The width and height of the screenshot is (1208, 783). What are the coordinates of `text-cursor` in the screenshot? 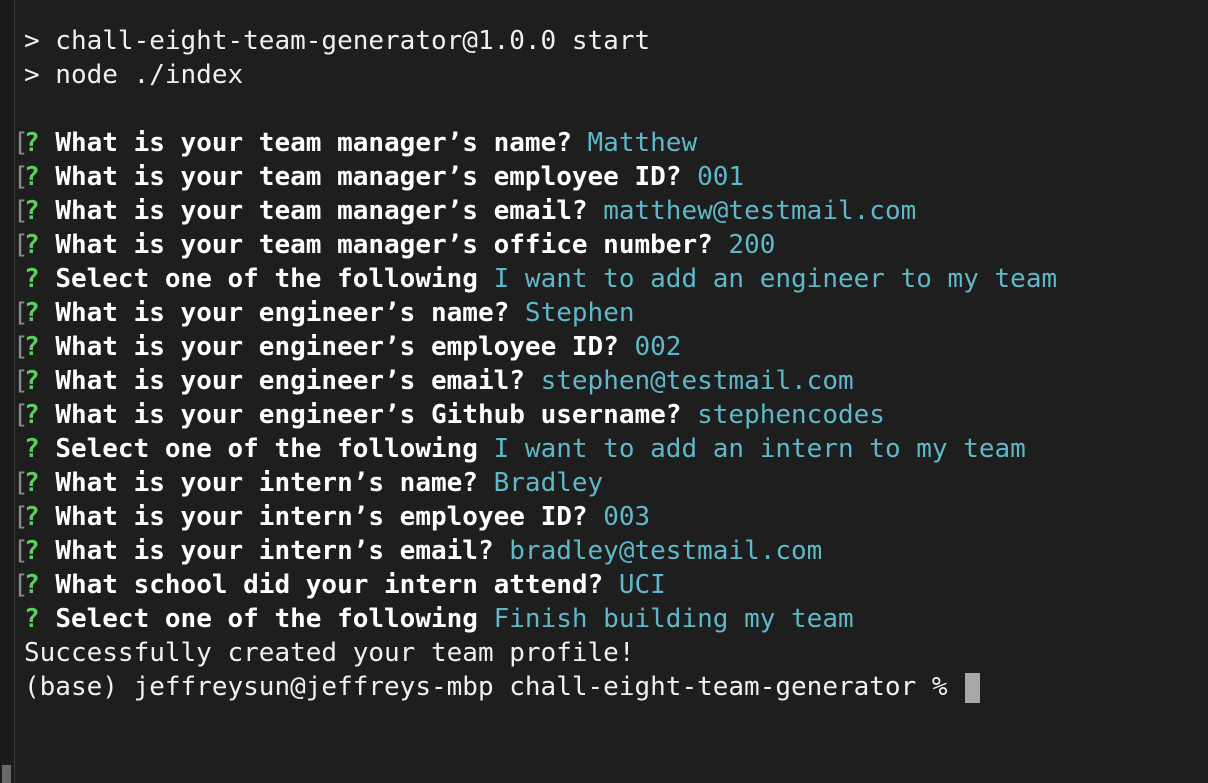 It's located at (973, 687).